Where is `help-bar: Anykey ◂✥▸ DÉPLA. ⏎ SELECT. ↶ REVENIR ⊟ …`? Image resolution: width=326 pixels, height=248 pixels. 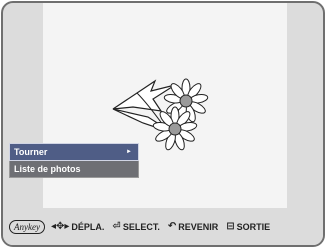
help-bar: Anykey ◂✥▸ DÉPLA. ⏎ SELECT. ↶ REVENIR ⊟ … is located at coordinates (163, 226).